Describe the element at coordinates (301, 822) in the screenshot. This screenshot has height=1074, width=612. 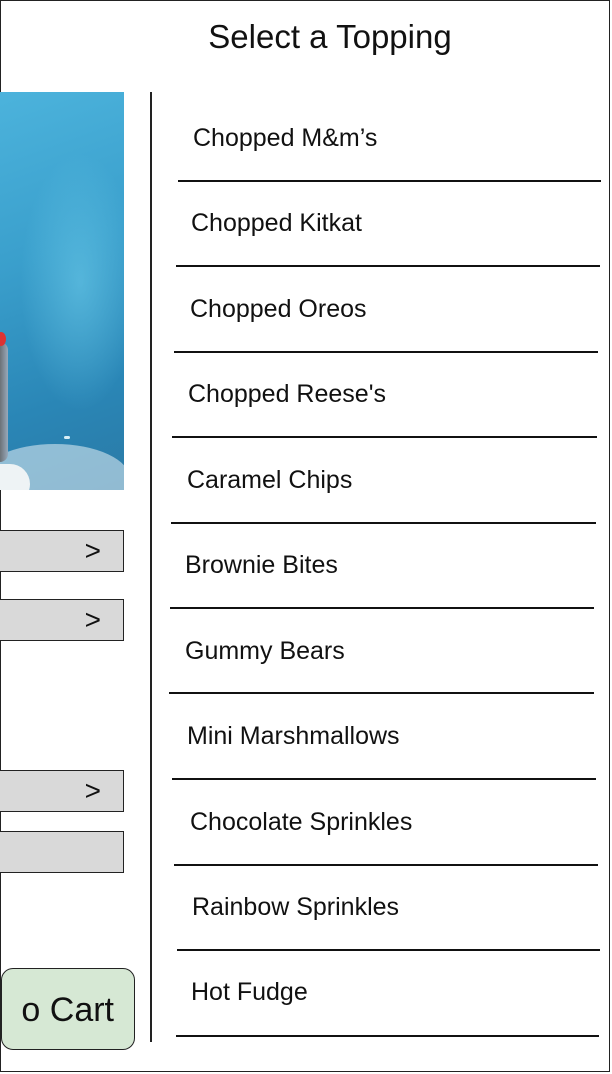
I see `topping-chocolate-sprinkles: Chocolate Sprinkles` at that location.